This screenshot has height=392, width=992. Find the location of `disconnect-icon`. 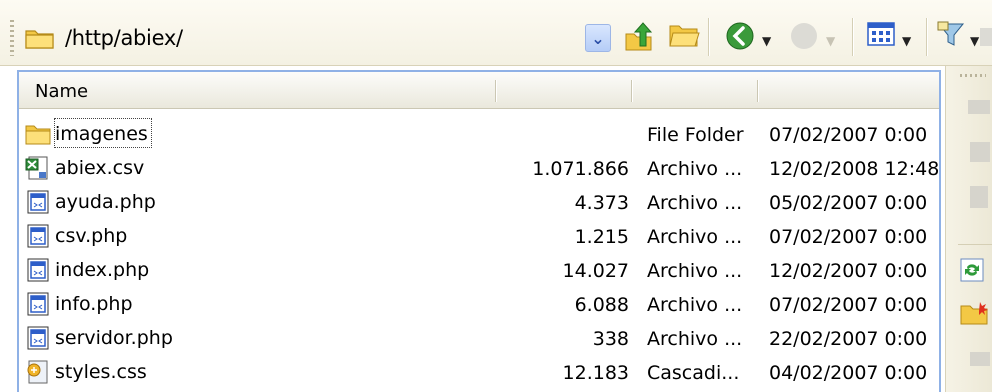

disconnect-icon is located at coordinates (986, 37).